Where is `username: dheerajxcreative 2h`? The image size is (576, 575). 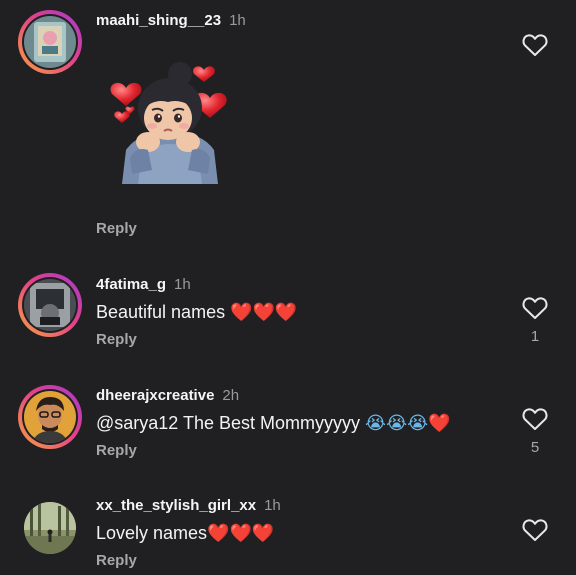 username: dheerajxcreative 2h is located at coordinates (167, 395).